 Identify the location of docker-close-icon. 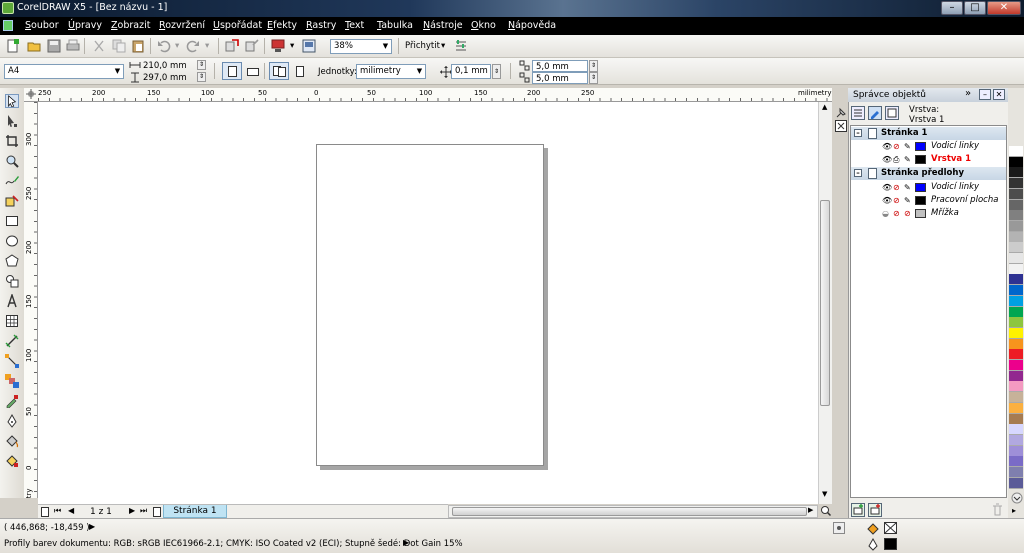
(841, 126).